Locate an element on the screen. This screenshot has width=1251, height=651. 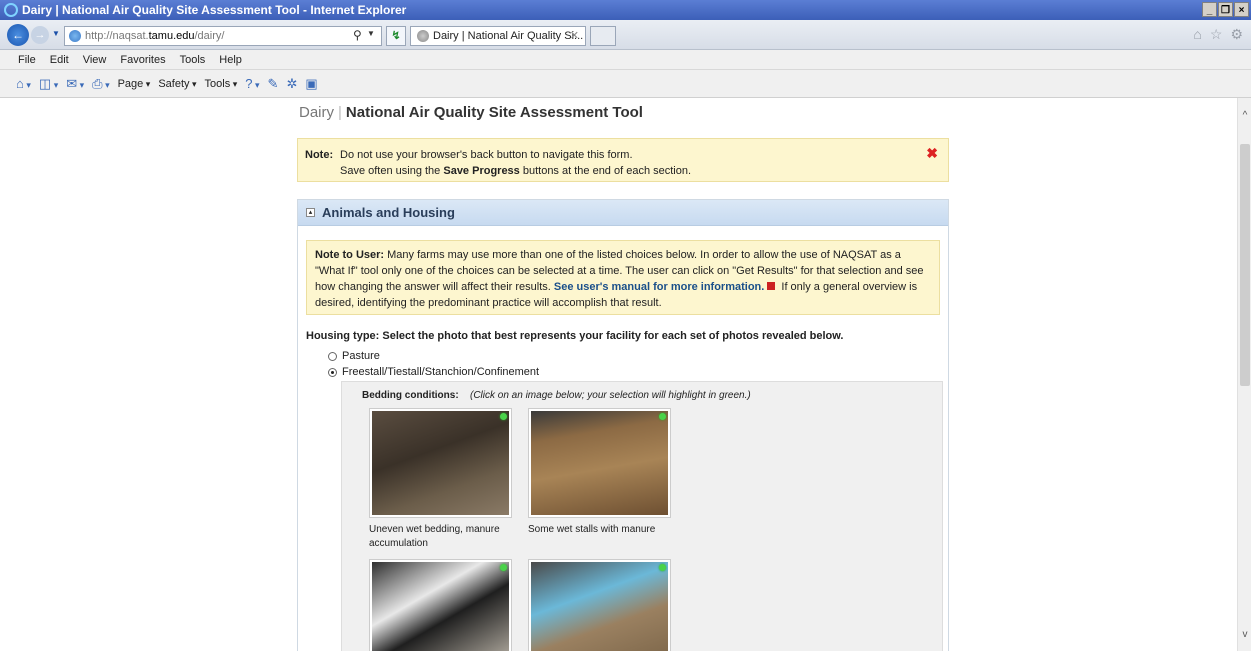
browser-right-icons: ⌂ ☆ ⚙ is located at coordinates (1218, 34).